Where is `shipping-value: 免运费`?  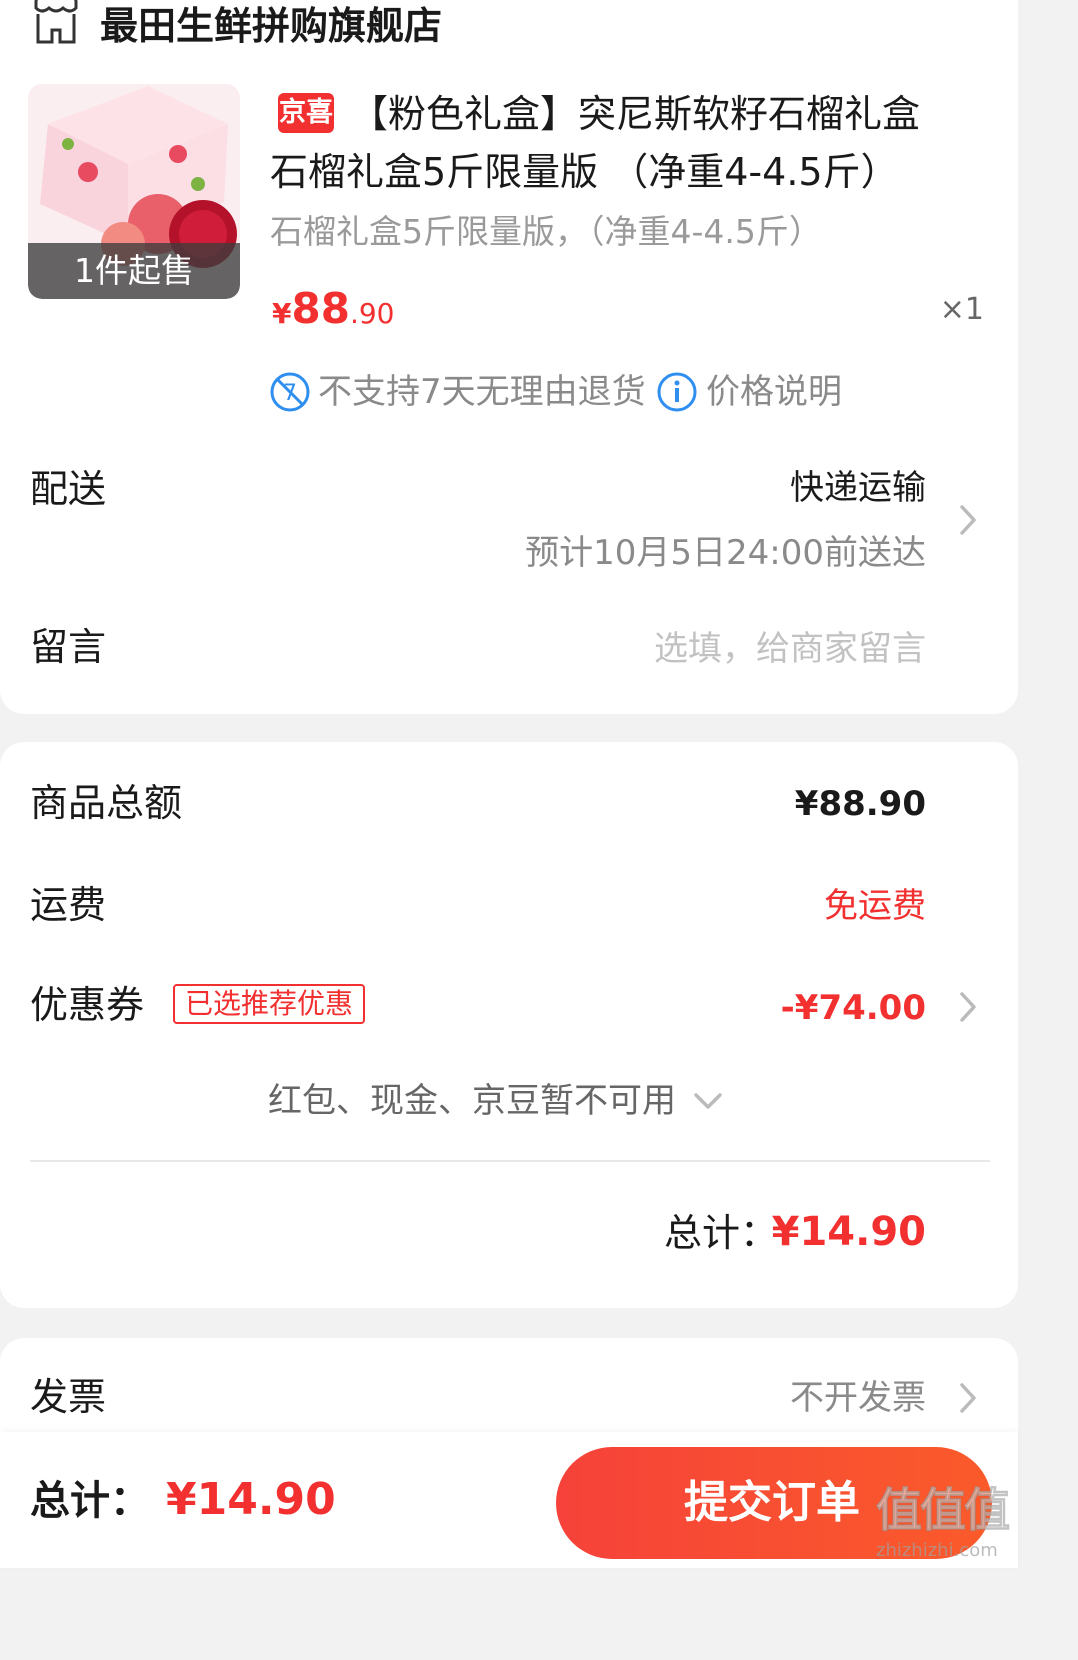 shipping-value: 免运费 is located at coordinates (875, 906).